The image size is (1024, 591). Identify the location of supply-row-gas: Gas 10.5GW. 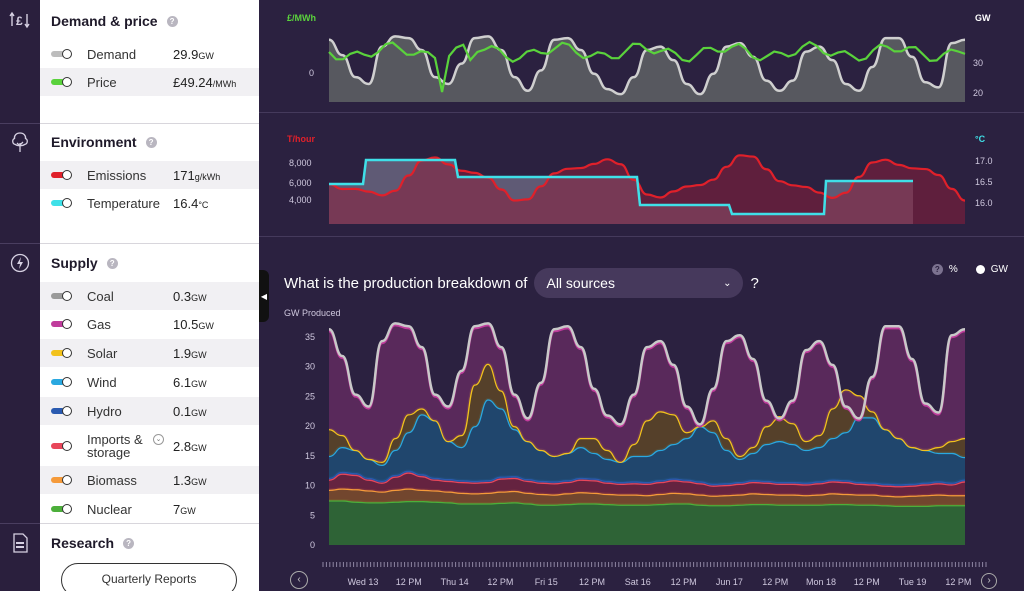
(149, 324).